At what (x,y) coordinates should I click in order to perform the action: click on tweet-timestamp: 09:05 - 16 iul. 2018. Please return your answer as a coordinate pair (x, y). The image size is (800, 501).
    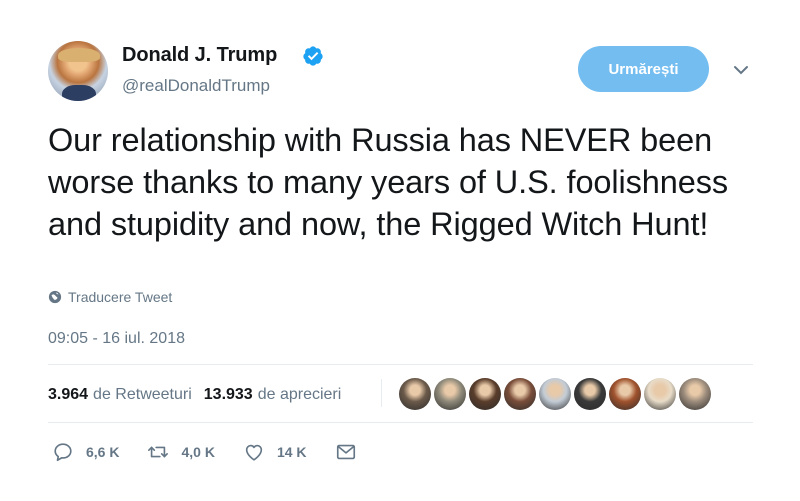
    Looking at the image, I should click on (116, 339).